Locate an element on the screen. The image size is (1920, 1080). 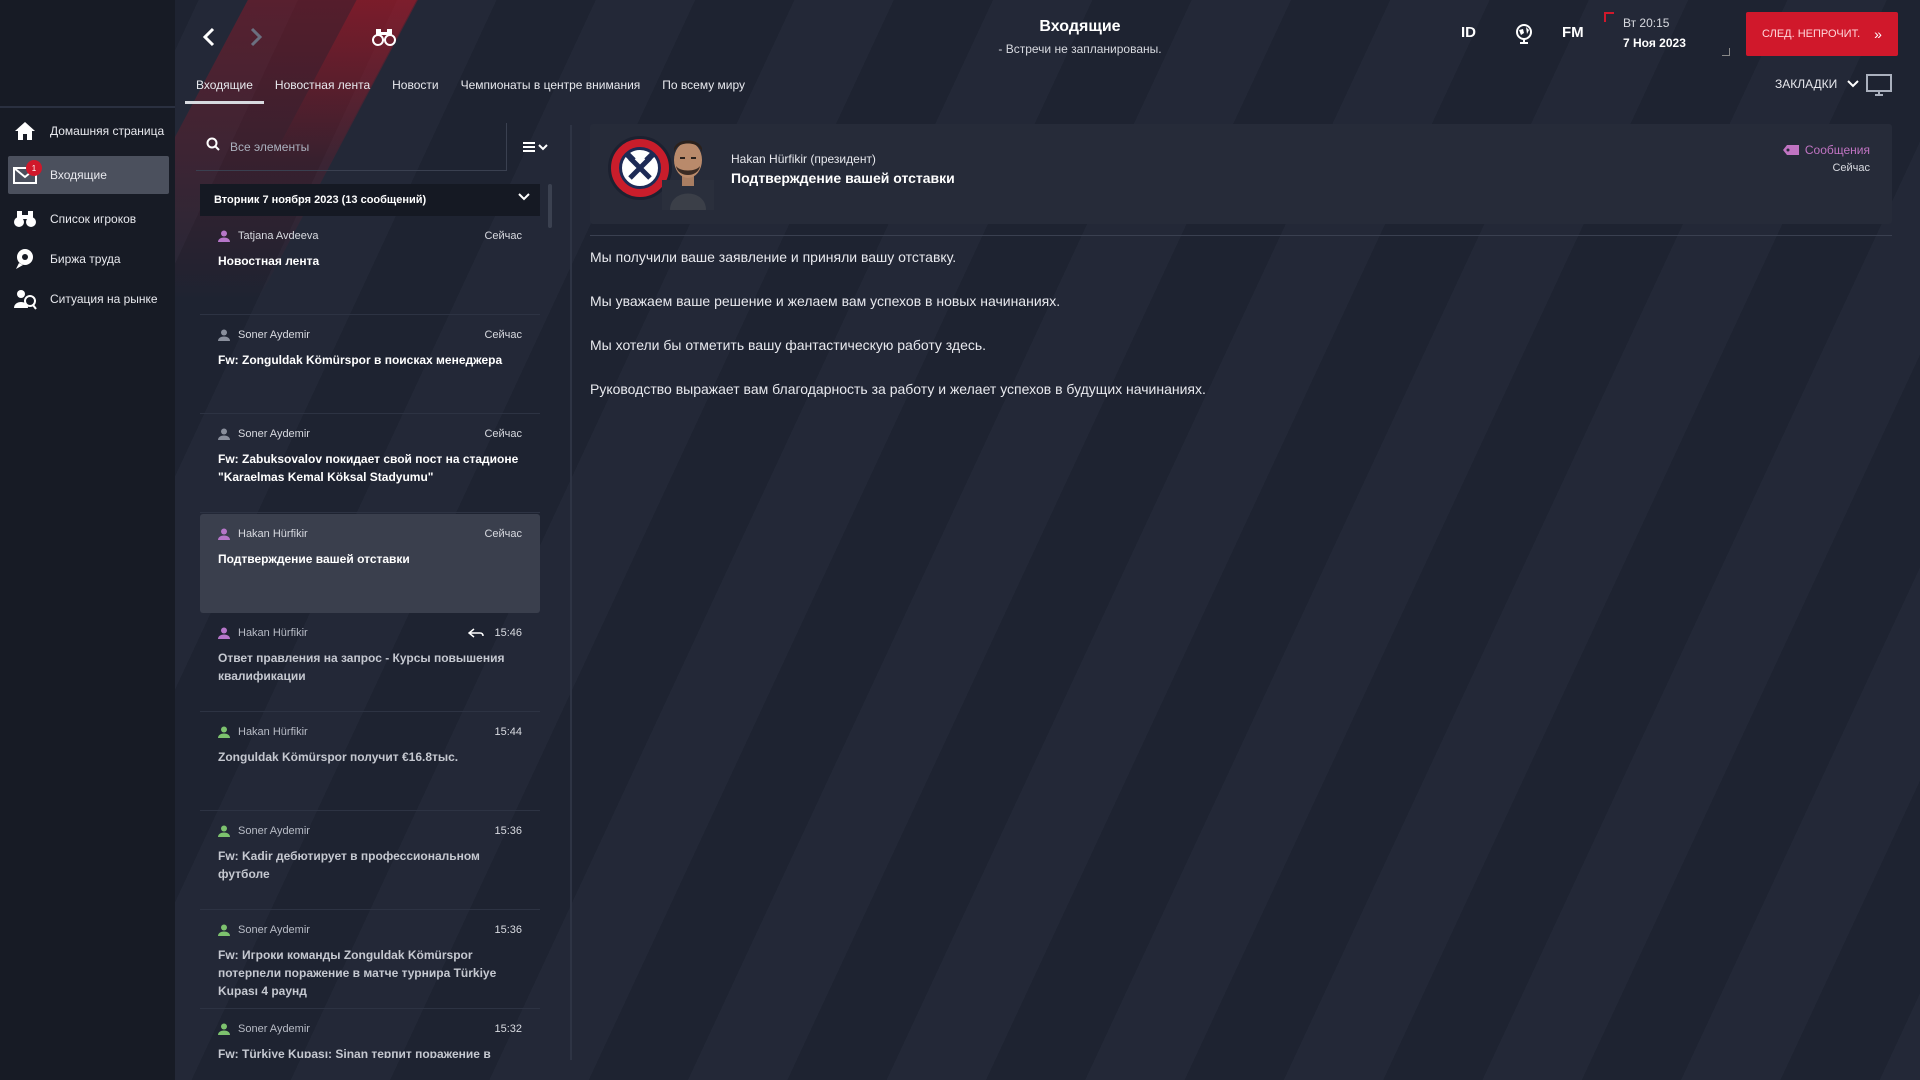
list-item: Tatjana Avdeeva Сейчас Новостная лента is located at coordinates (370, 265).